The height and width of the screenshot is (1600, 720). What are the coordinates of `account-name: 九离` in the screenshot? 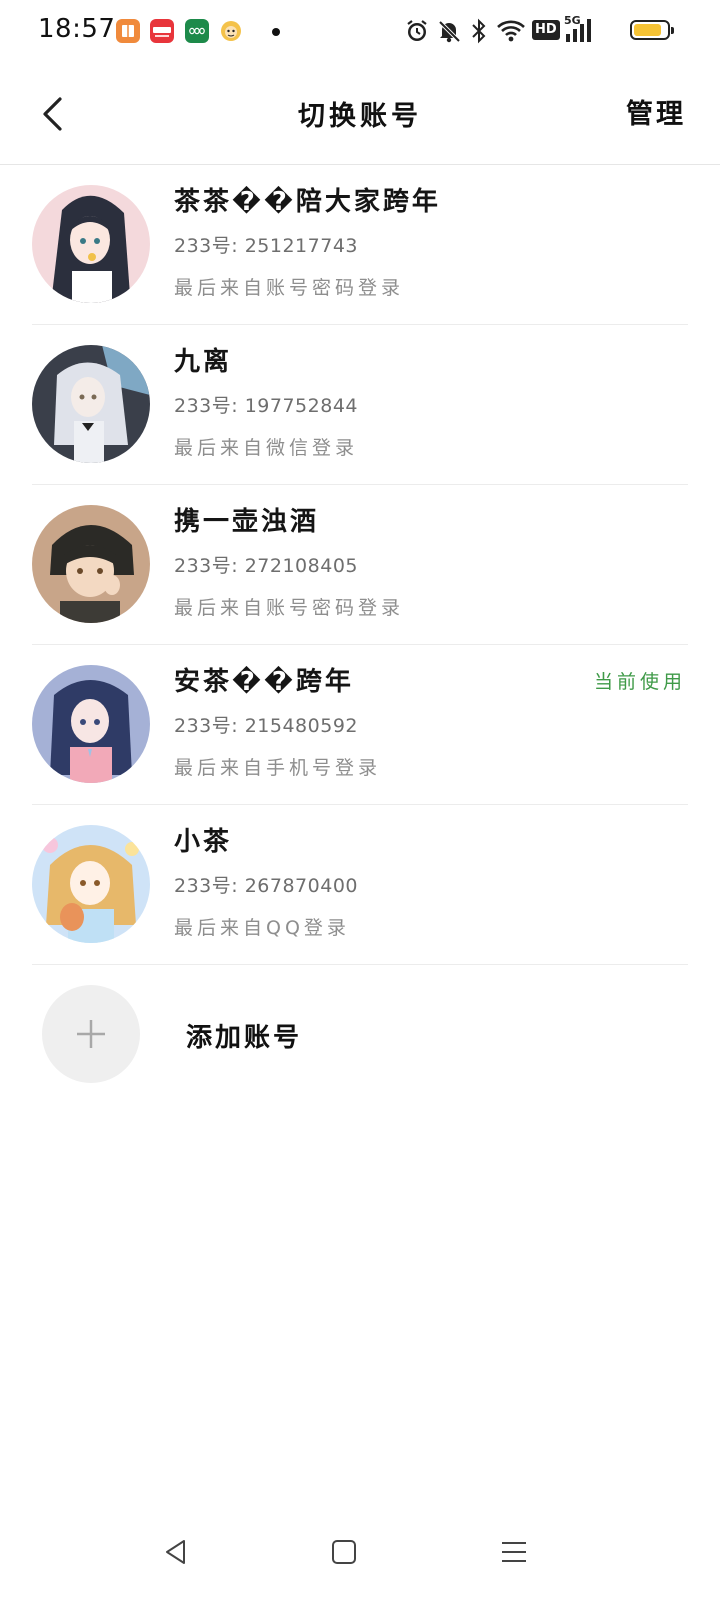 It's located at (203, 362).